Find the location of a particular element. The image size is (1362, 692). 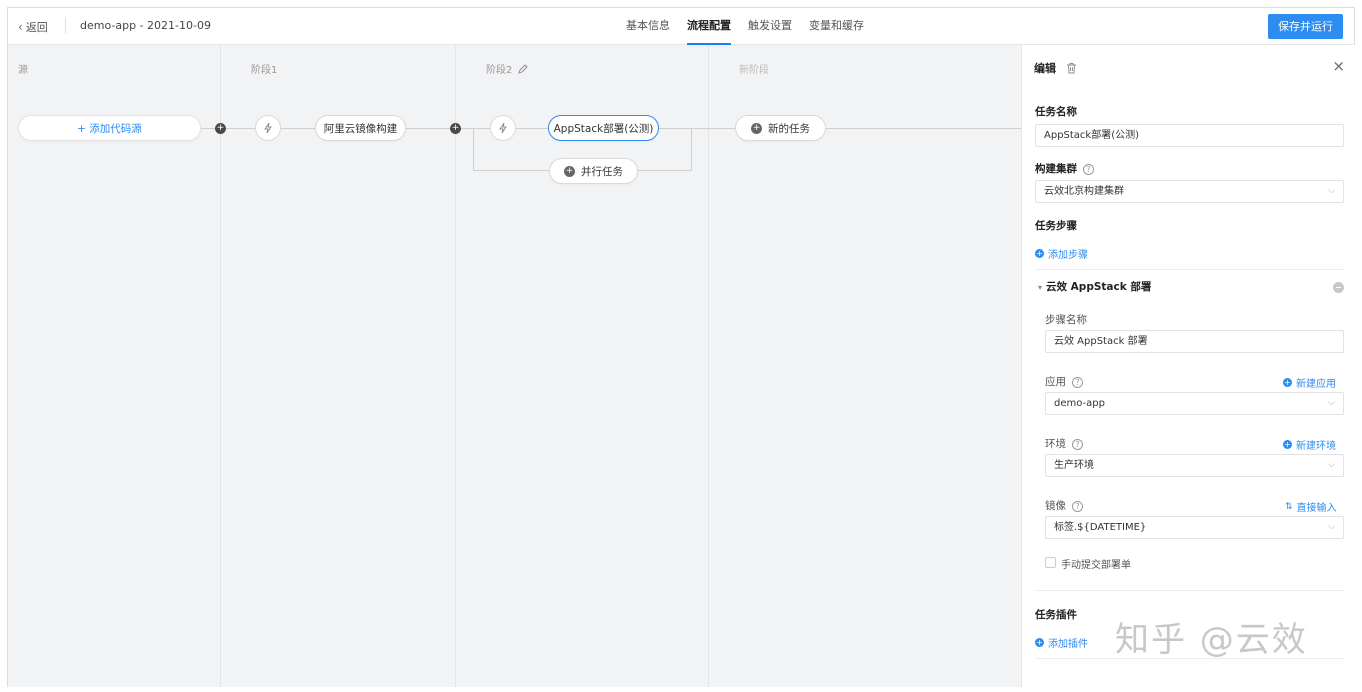

step-name-label: 步骤名称 is located at coordinates (1066, 320).